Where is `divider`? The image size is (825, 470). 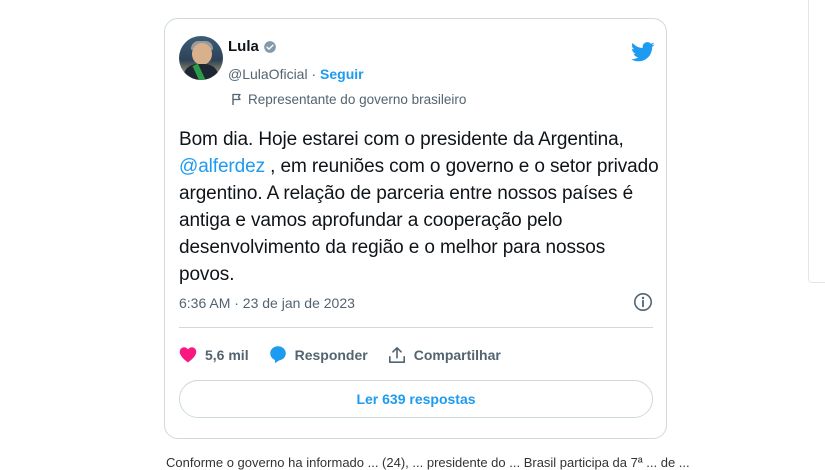 divider is located at coordinates (416, 327).